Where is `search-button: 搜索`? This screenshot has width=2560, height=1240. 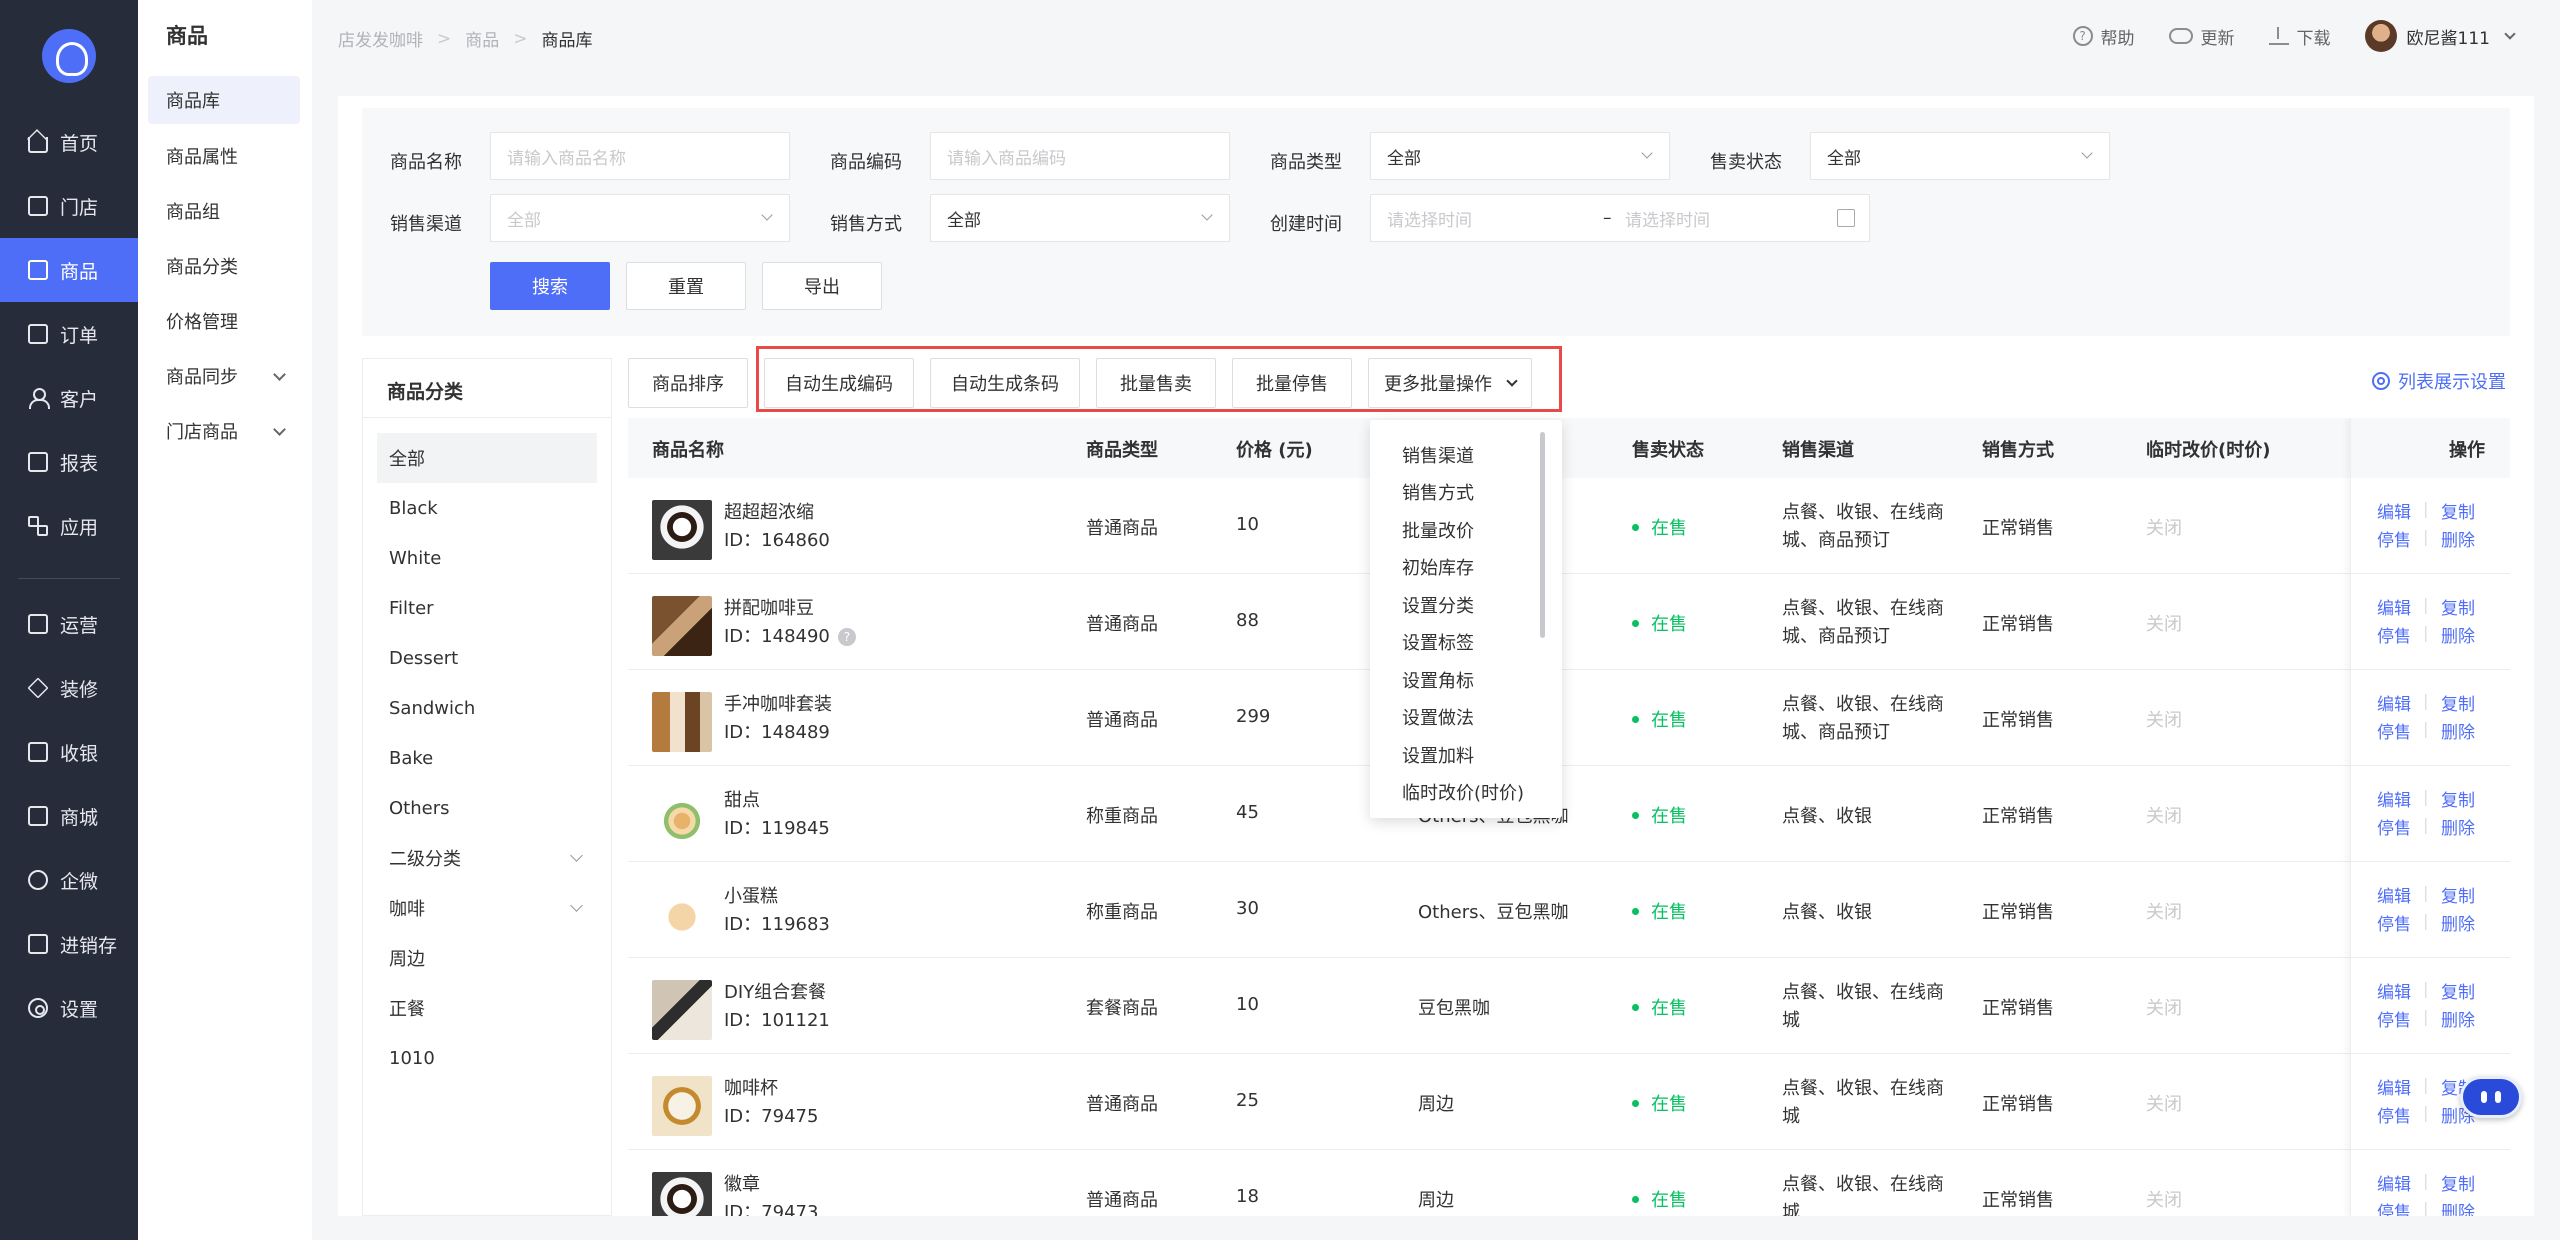 search-button: 搜索 is located at coordinates (550, 286).